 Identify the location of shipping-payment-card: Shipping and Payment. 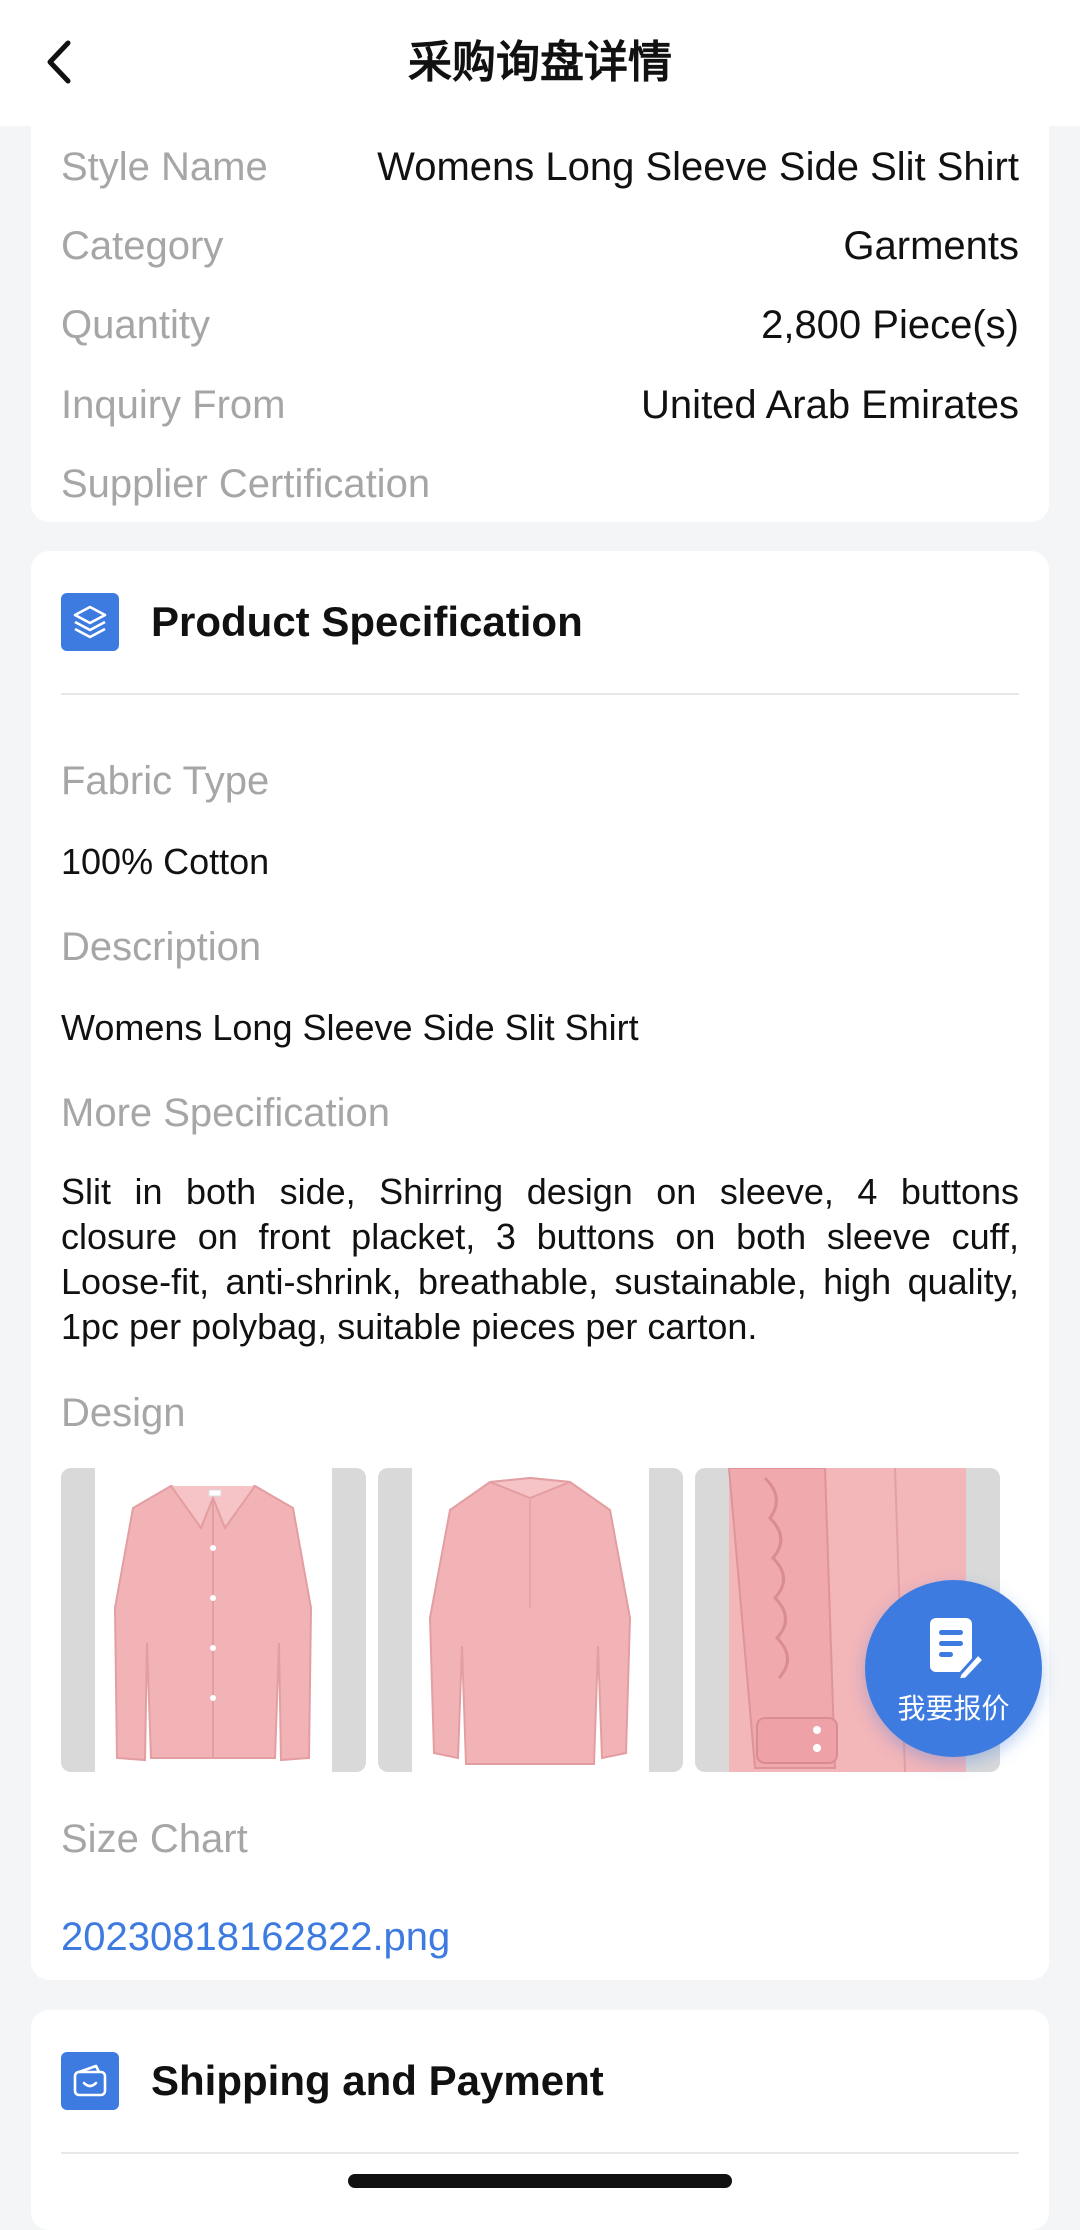
(540, 2120).